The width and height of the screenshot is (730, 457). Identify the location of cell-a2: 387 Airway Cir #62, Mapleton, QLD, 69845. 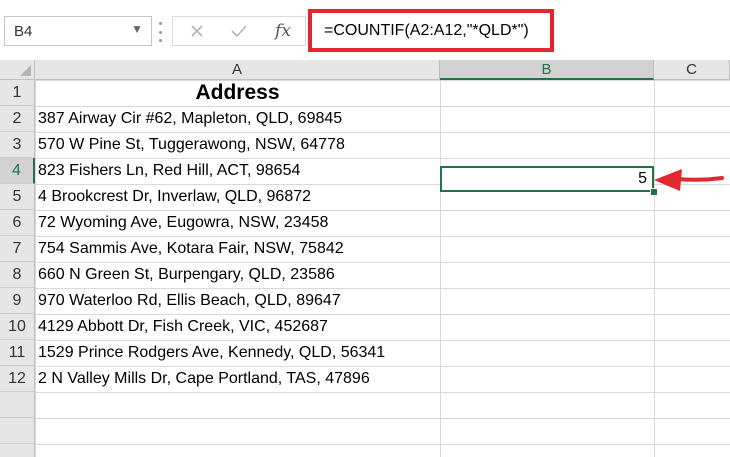
(190, 119).